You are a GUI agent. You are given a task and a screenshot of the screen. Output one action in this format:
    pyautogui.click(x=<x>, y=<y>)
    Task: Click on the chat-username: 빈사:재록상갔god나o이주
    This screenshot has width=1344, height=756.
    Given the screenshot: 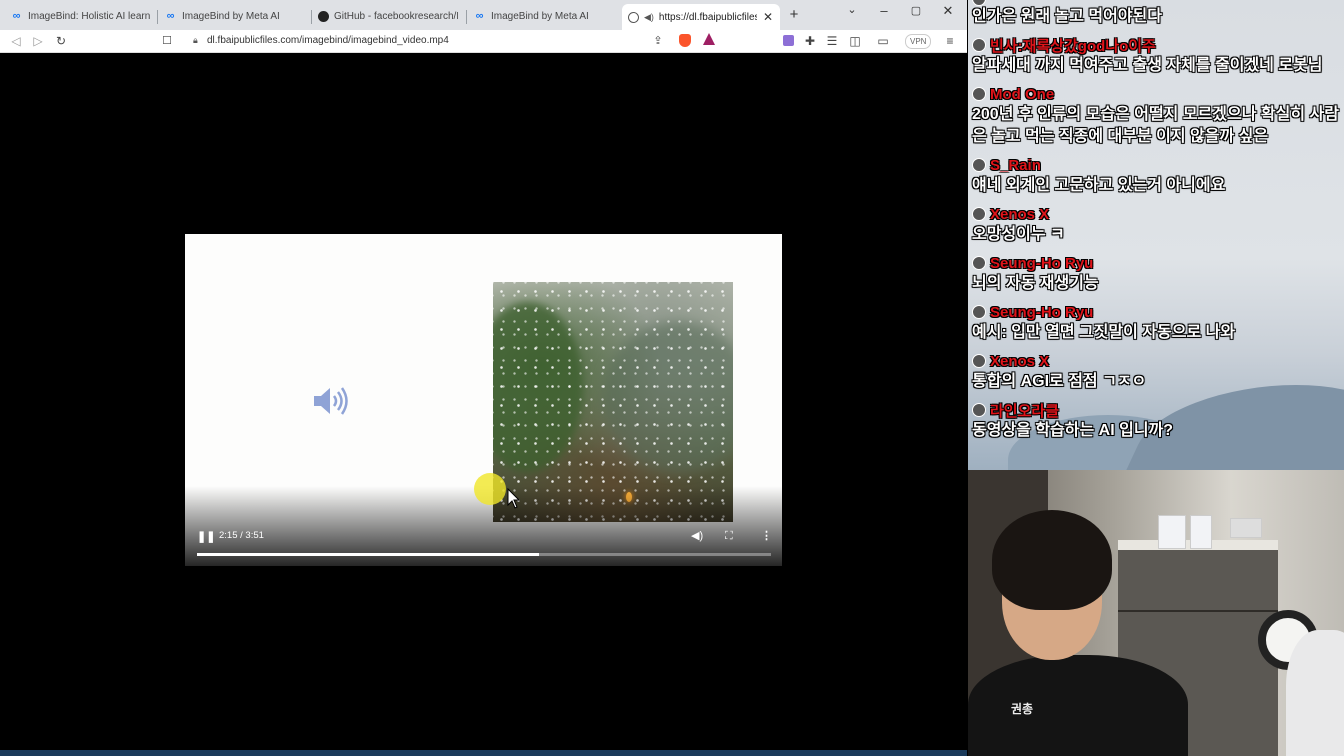 What is the action you would take?
    pyautogui.click(x=1157, y=45)
    